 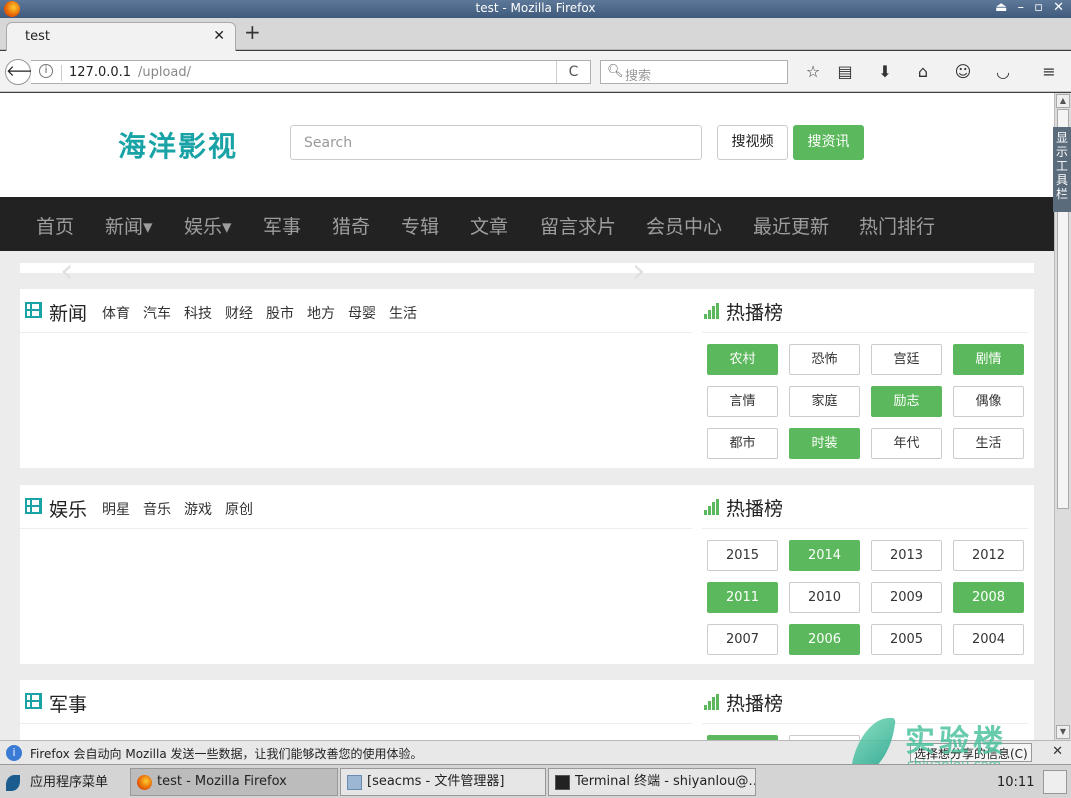 What do you see at coordinates (752, 142) in the screenshot?
I see `search-video-button: 搜视频` at bounding box center [752, 142].